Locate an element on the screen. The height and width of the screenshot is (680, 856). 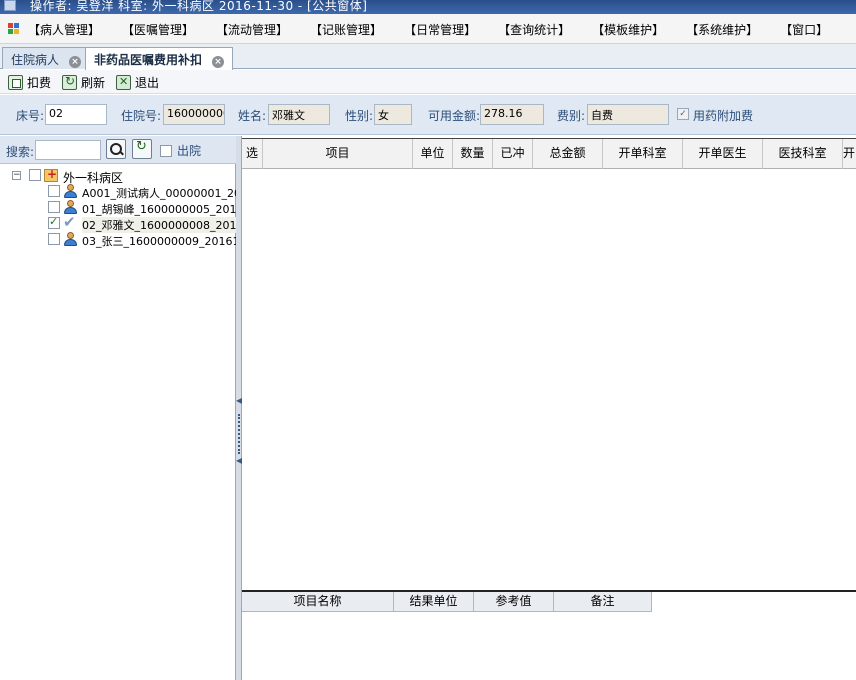
col-ordering-dept: 开单科室 is located at coordinates (643, 154).